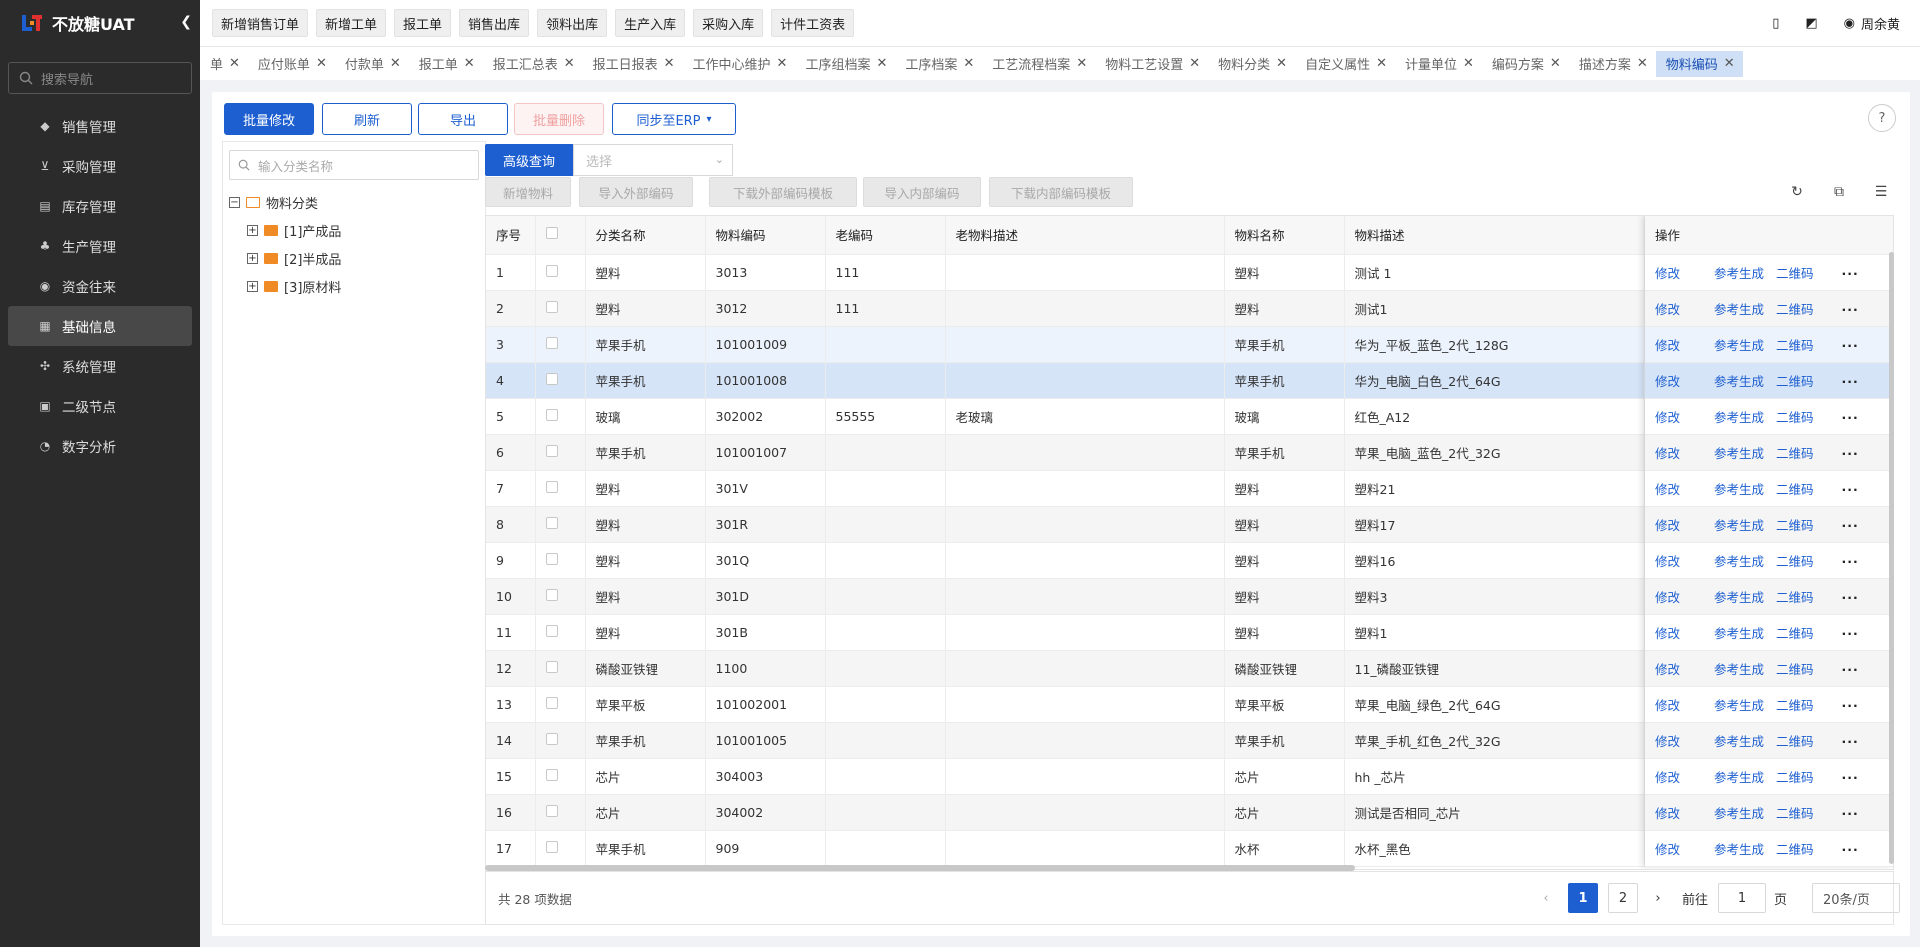 The width and height of the screenshot is (1920, 947). I want to click on quick-action-button: 领料出库, so click(572, 23).